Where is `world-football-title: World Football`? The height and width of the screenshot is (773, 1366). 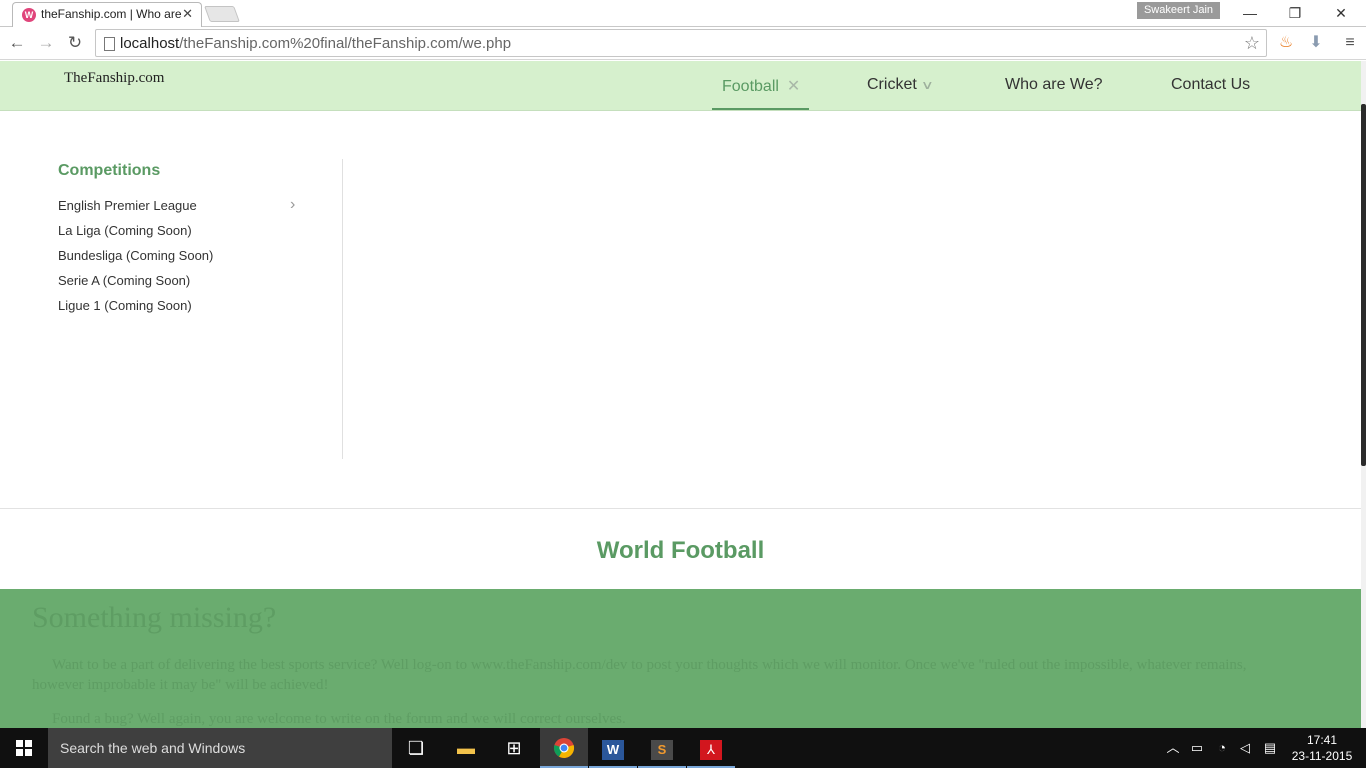
world-football-title: World Football is located at coordinates (680, 551).